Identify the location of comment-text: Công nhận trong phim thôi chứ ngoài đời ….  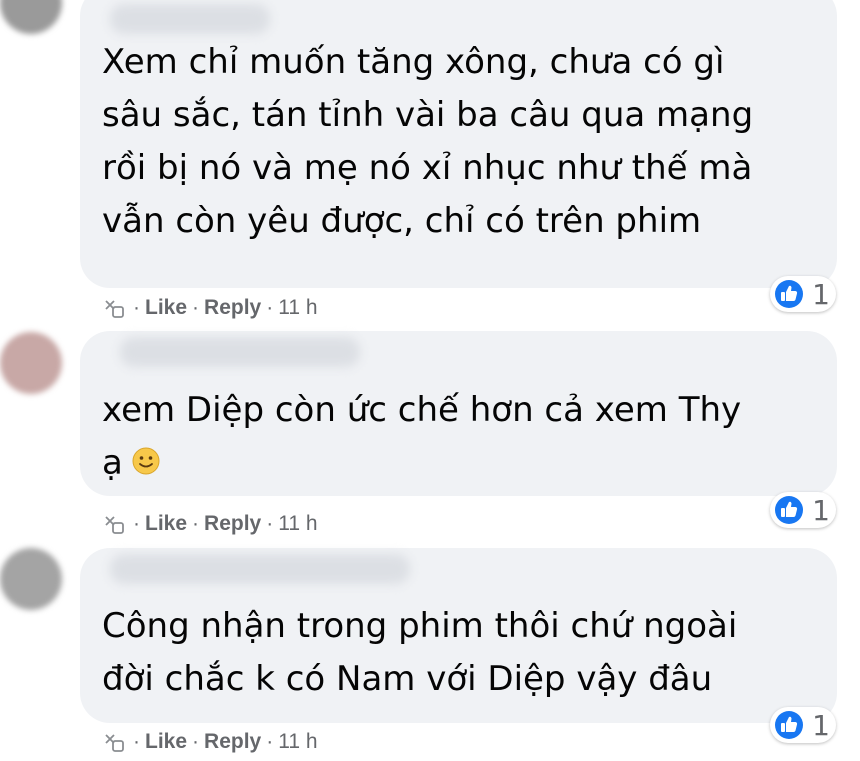
(420, 652).